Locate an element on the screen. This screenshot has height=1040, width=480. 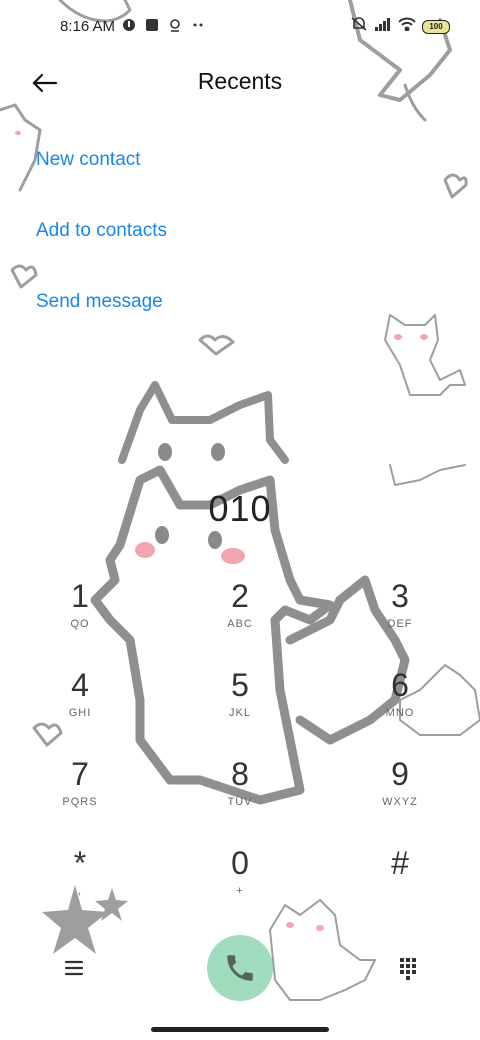
key-letters: WXYZ is located at coordinates (400, 802).